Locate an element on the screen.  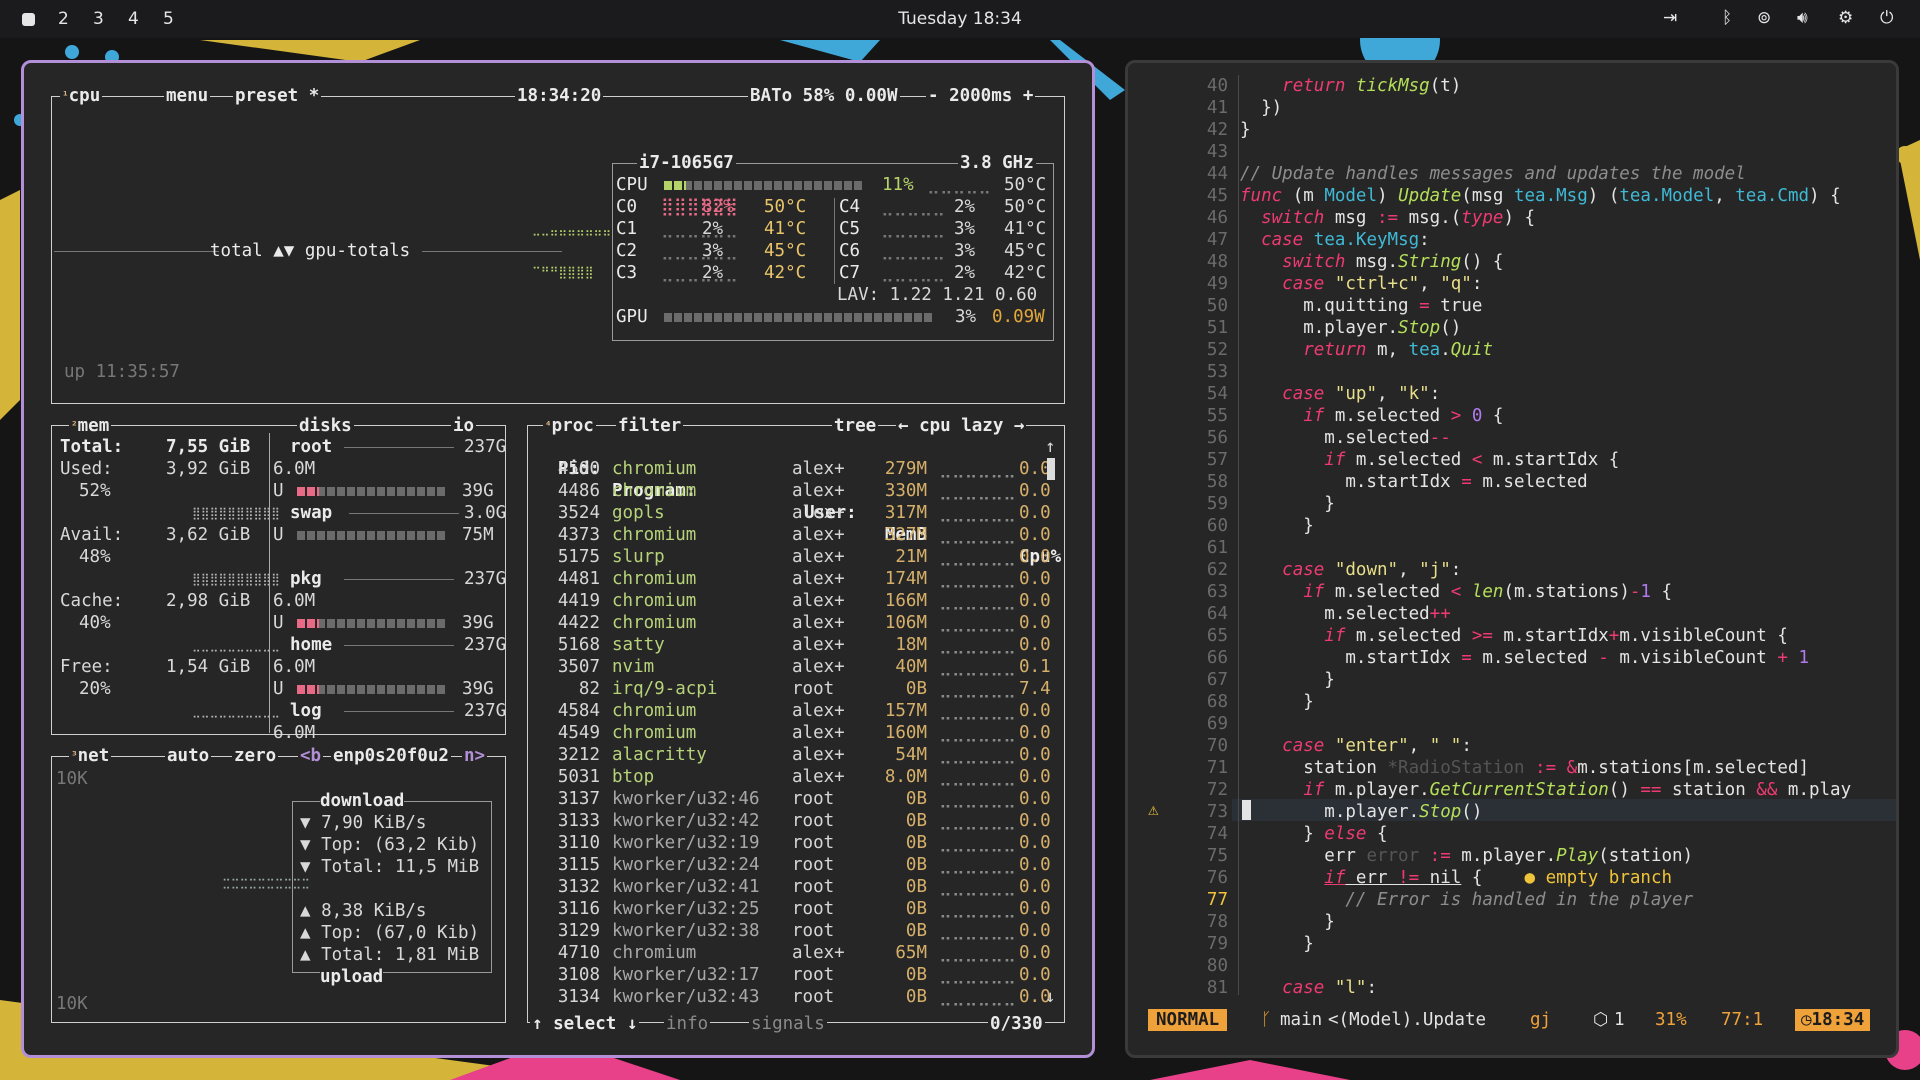
code-line: if m.selected > 0 { is located at coordinates (1371, 416).